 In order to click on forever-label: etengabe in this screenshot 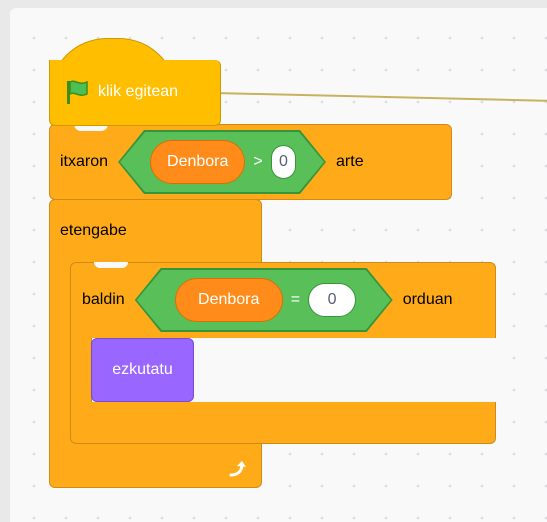, I will do `click(93, 230)`.